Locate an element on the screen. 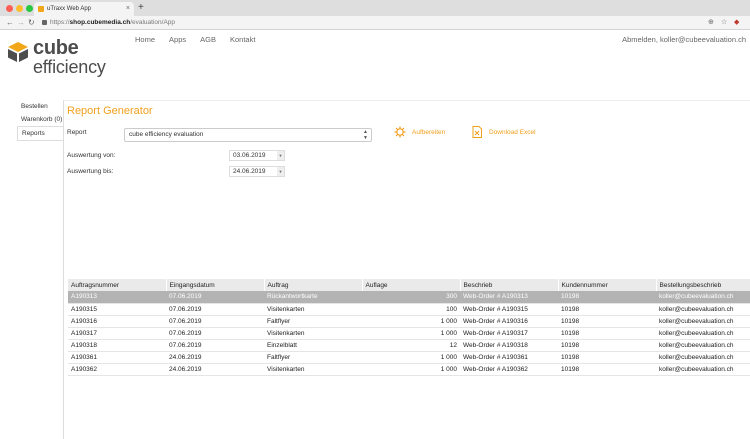  sidebar: Bestellen Warenkorb (0) Reports is located at coordinates (40, 120).